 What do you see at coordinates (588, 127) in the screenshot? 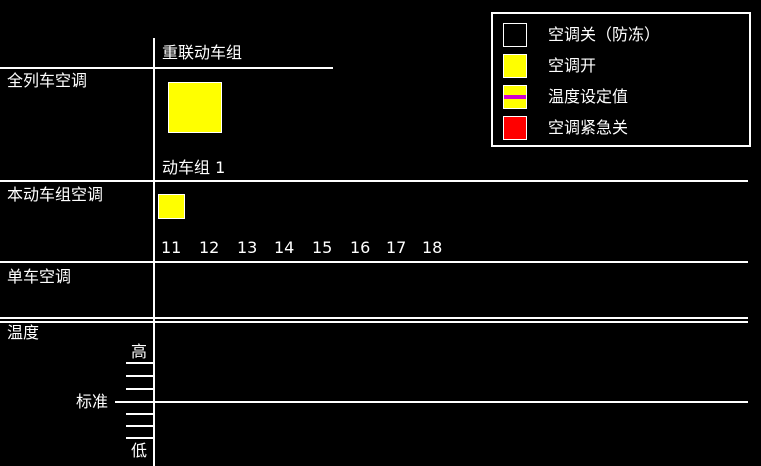
I see `legend-label: 空调紧急关` at bounding box center [588, 127].